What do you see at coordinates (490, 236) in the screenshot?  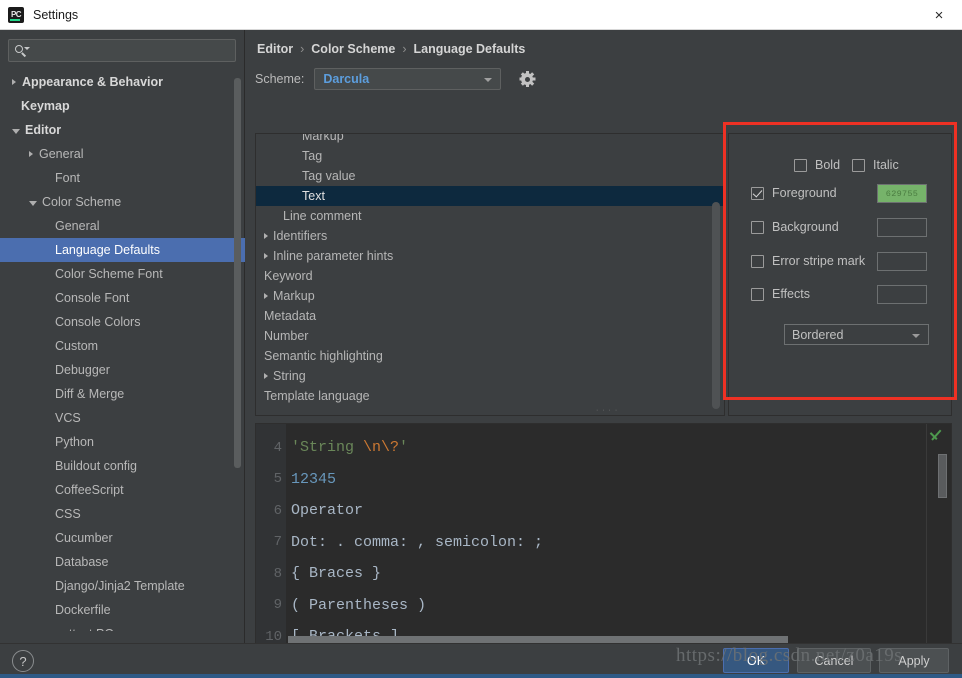 I see `option-item: Identifiers` at bounding box center [490, 236].